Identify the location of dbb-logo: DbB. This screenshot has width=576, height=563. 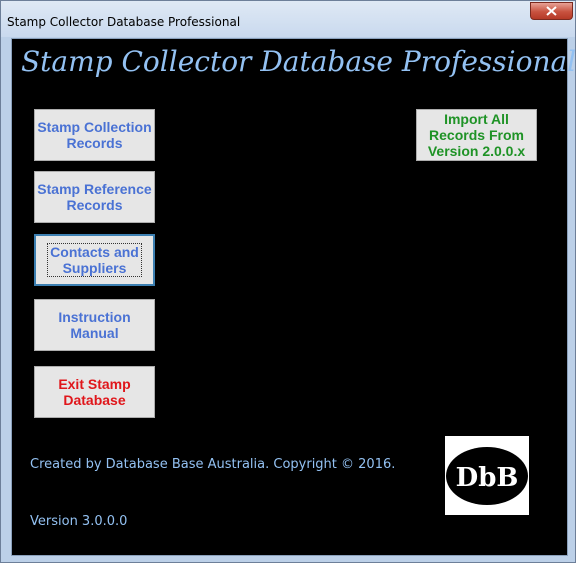
(487, 475).